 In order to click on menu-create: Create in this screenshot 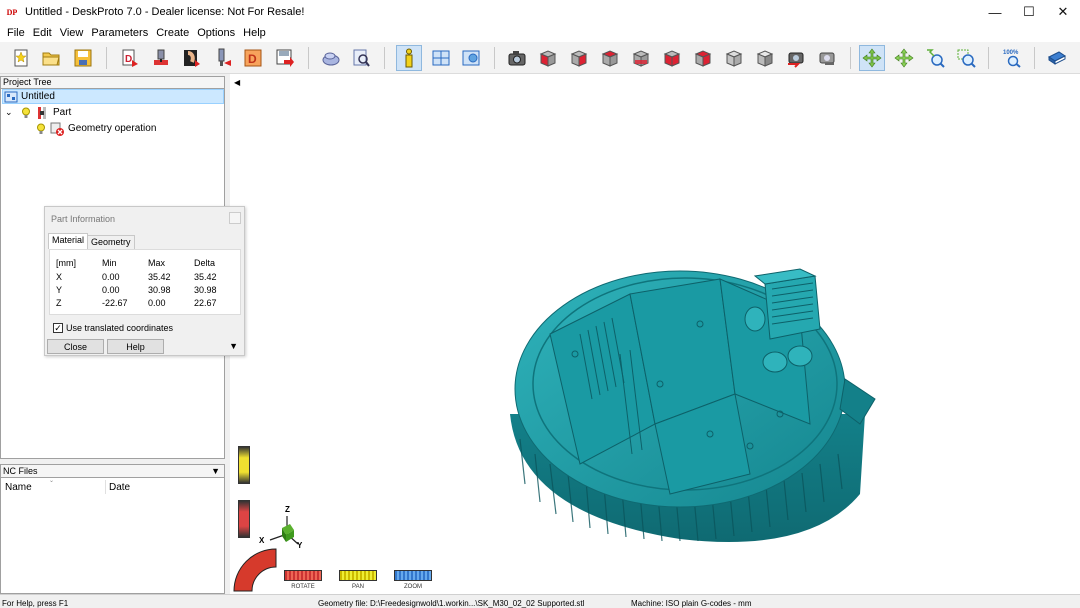, I will do `click(172, 33)`.